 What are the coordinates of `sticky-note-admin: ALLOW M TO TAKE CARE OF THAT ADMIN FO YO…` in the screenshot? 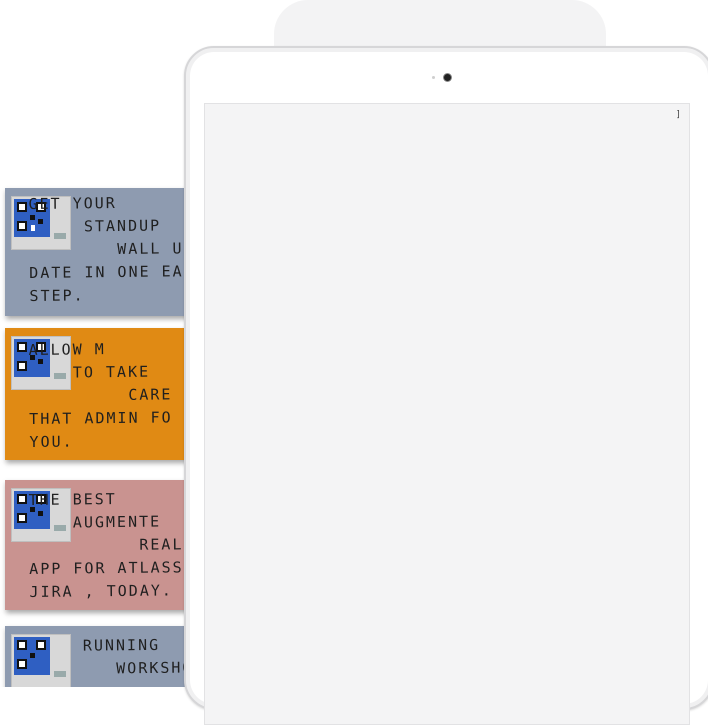 It's located at (107, 394).